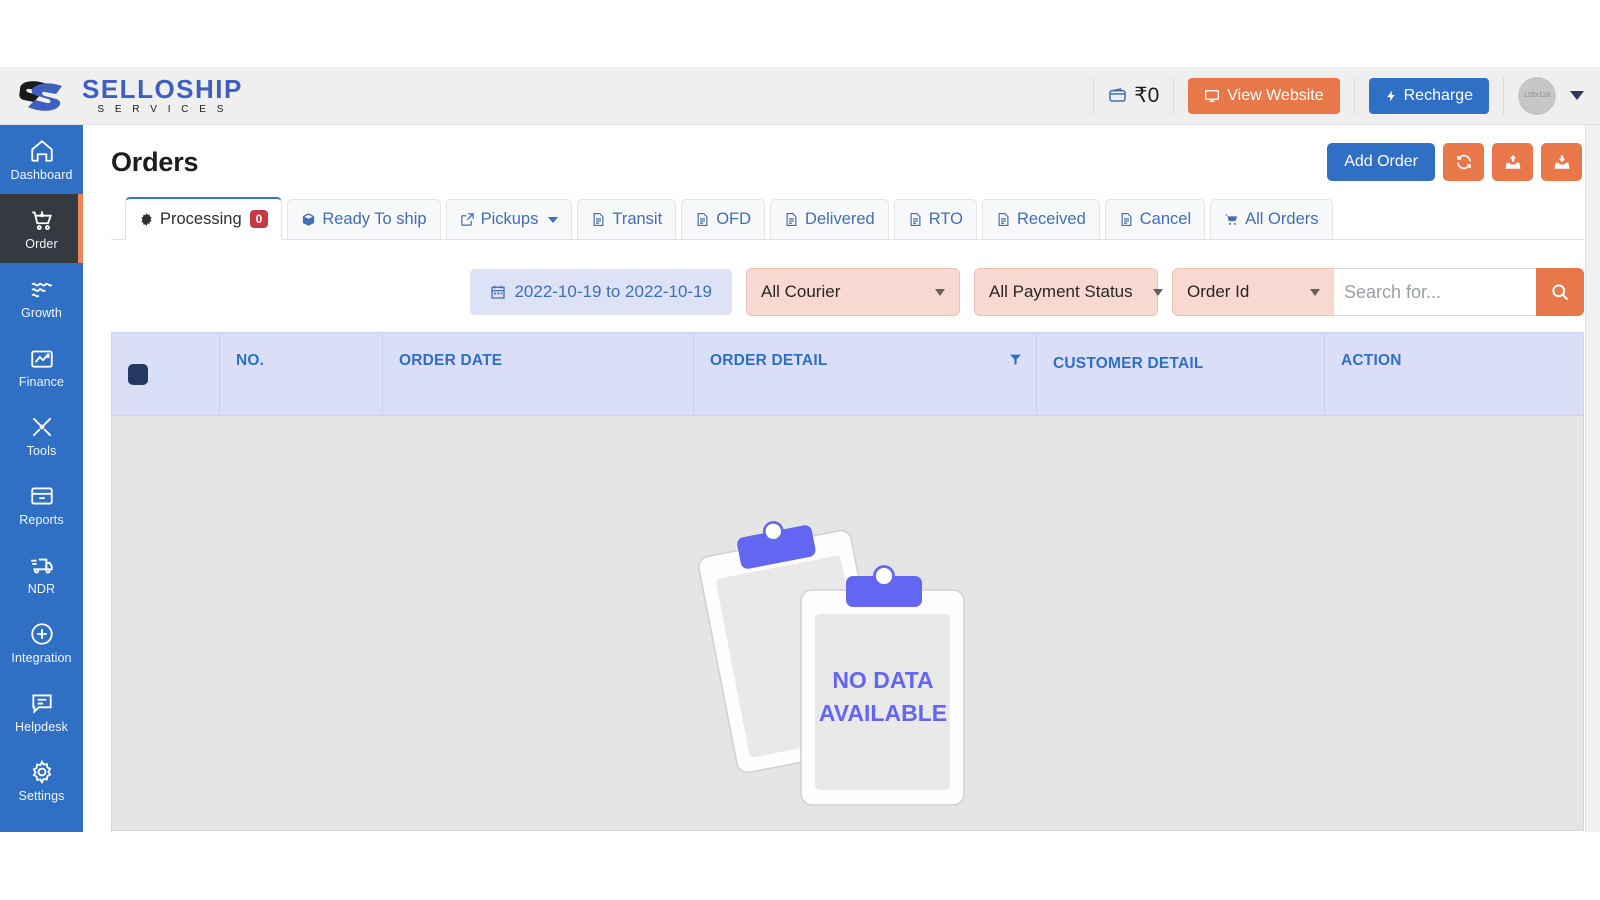 The height and width of the screenshot is (900, 1600). I want to click on courier-select-value: All Courier, so click(801, 291).